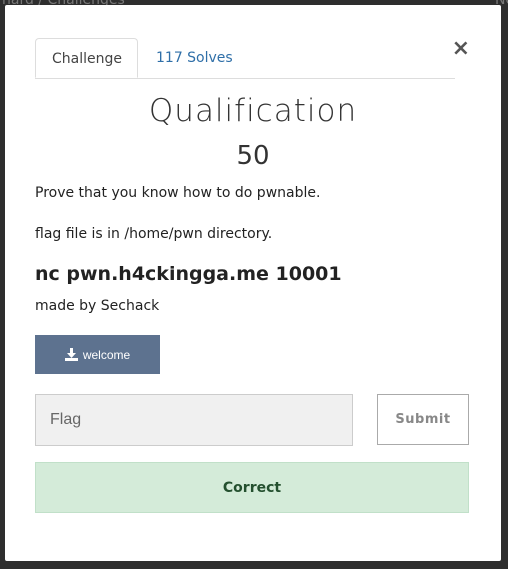 The width and height of the screenshot is (508, 569). I want to click on download-file-label: welcome, so click(106, 354).